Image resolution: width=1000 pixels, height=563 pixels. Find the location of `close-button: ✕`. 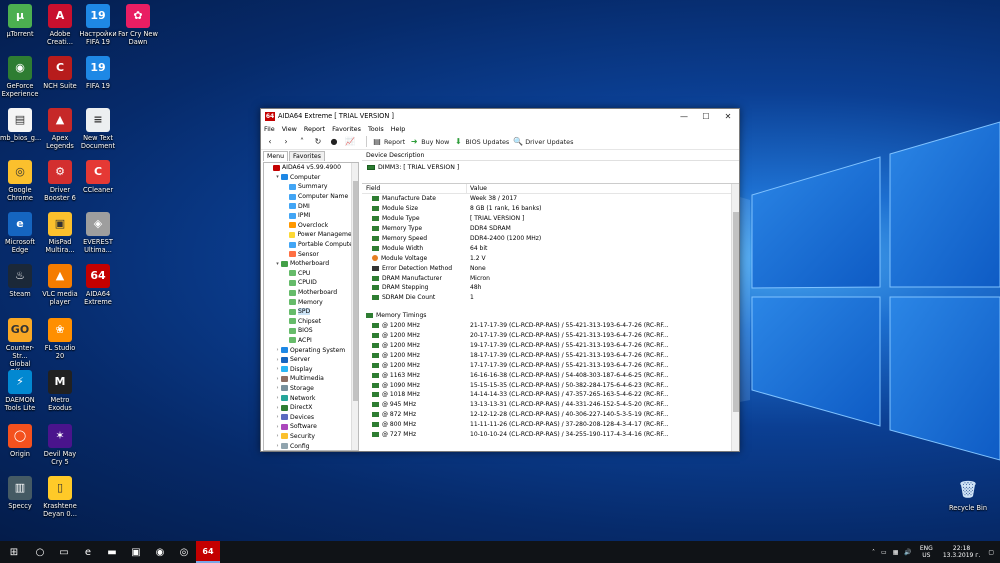

close-button: ✕ is located at coordinates (728, 116).